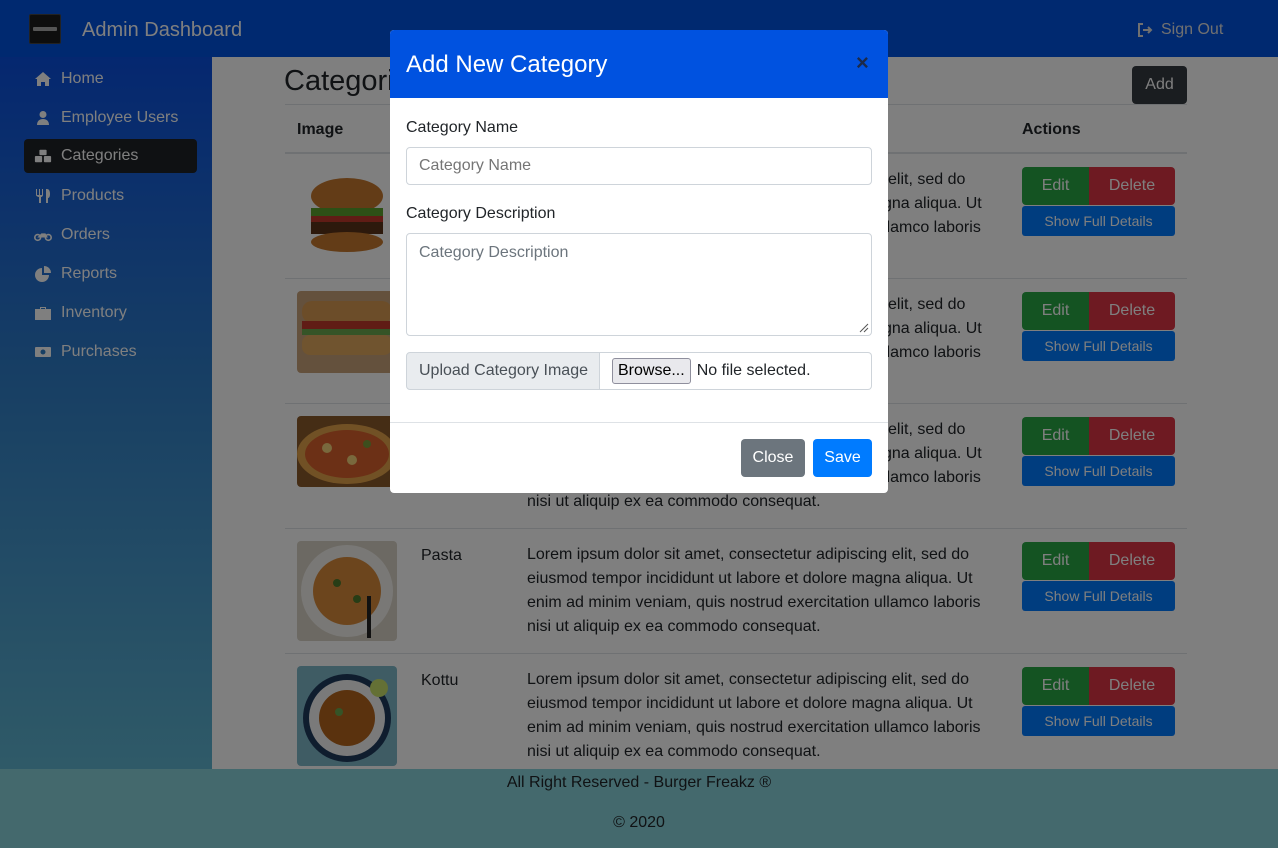 The width and height of the screenshot is (1278, 848). What do you see at coordinates (494, 252) in the screenshot?
I see `description-placeholder: Category Description` at bounding box center [494, 252].